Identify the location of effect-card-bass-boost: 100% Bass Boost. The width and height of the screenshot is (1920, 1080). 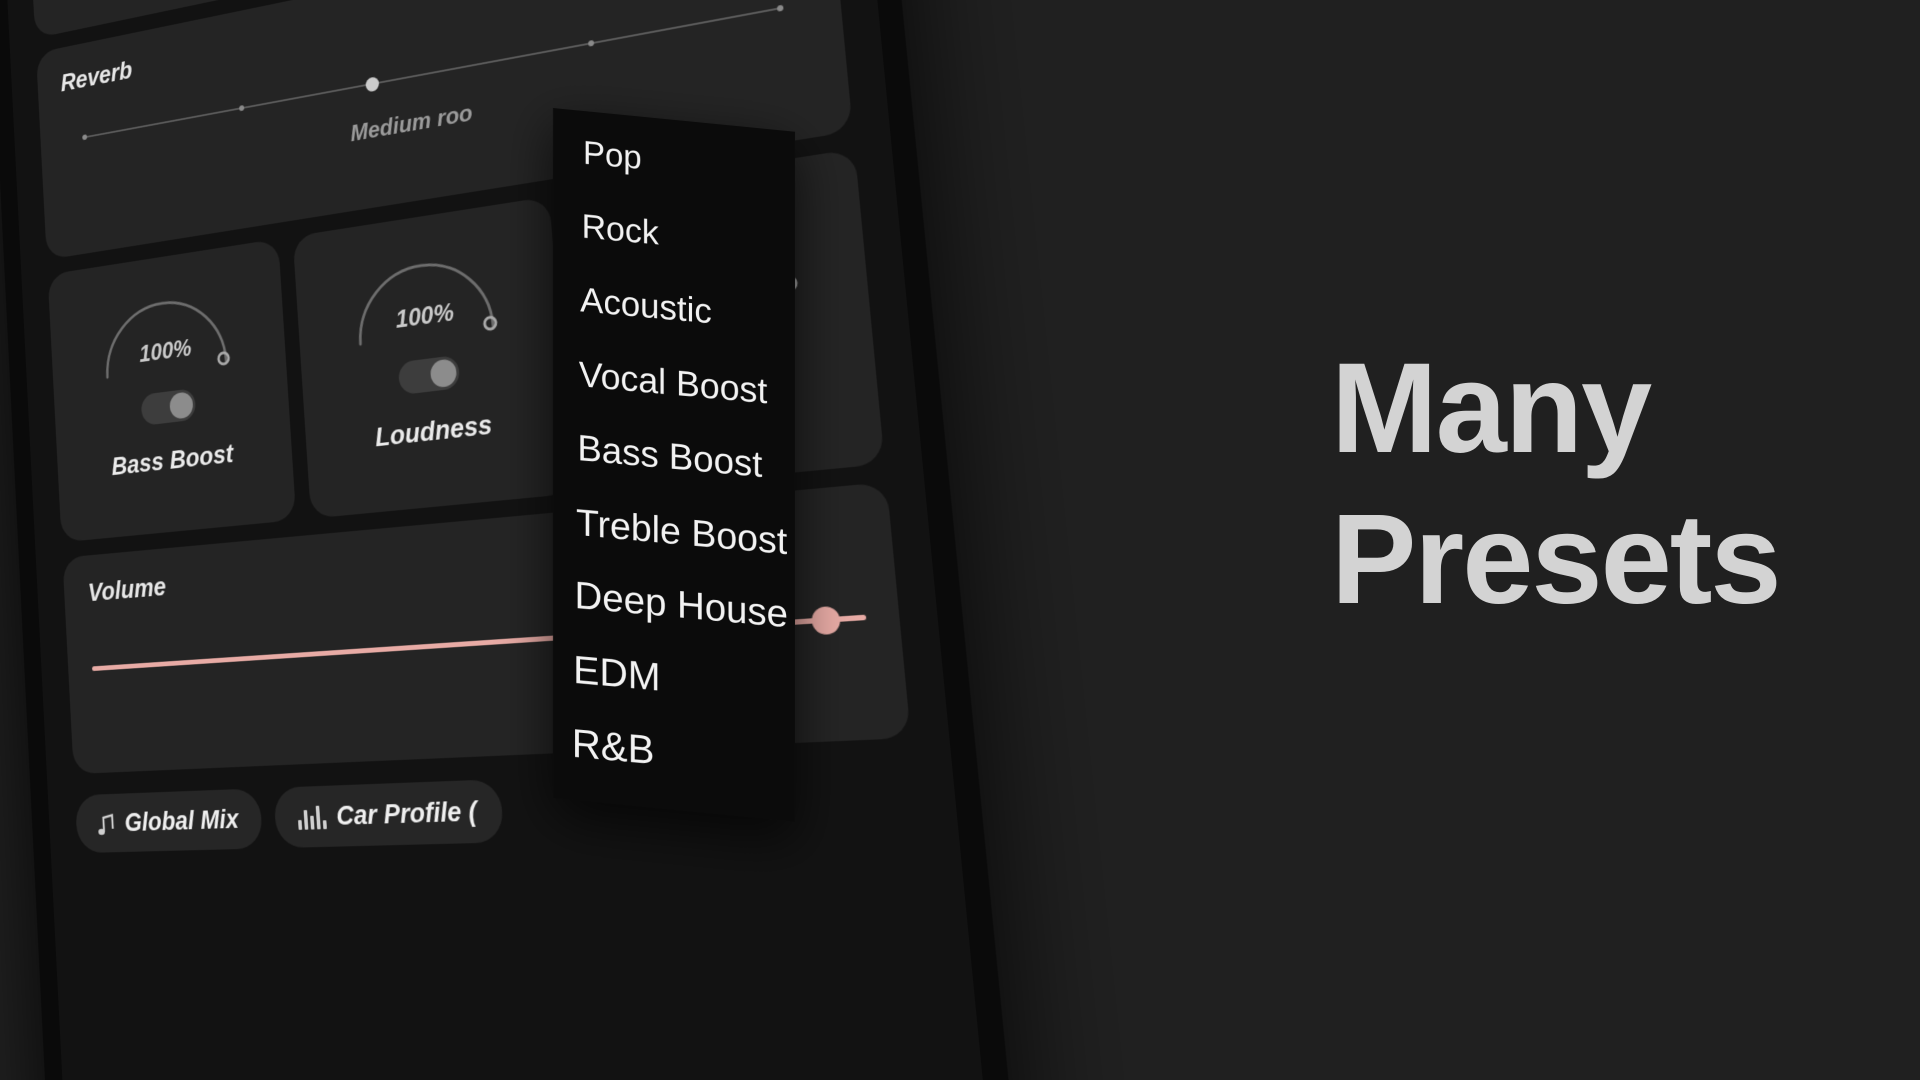
(171, 390).